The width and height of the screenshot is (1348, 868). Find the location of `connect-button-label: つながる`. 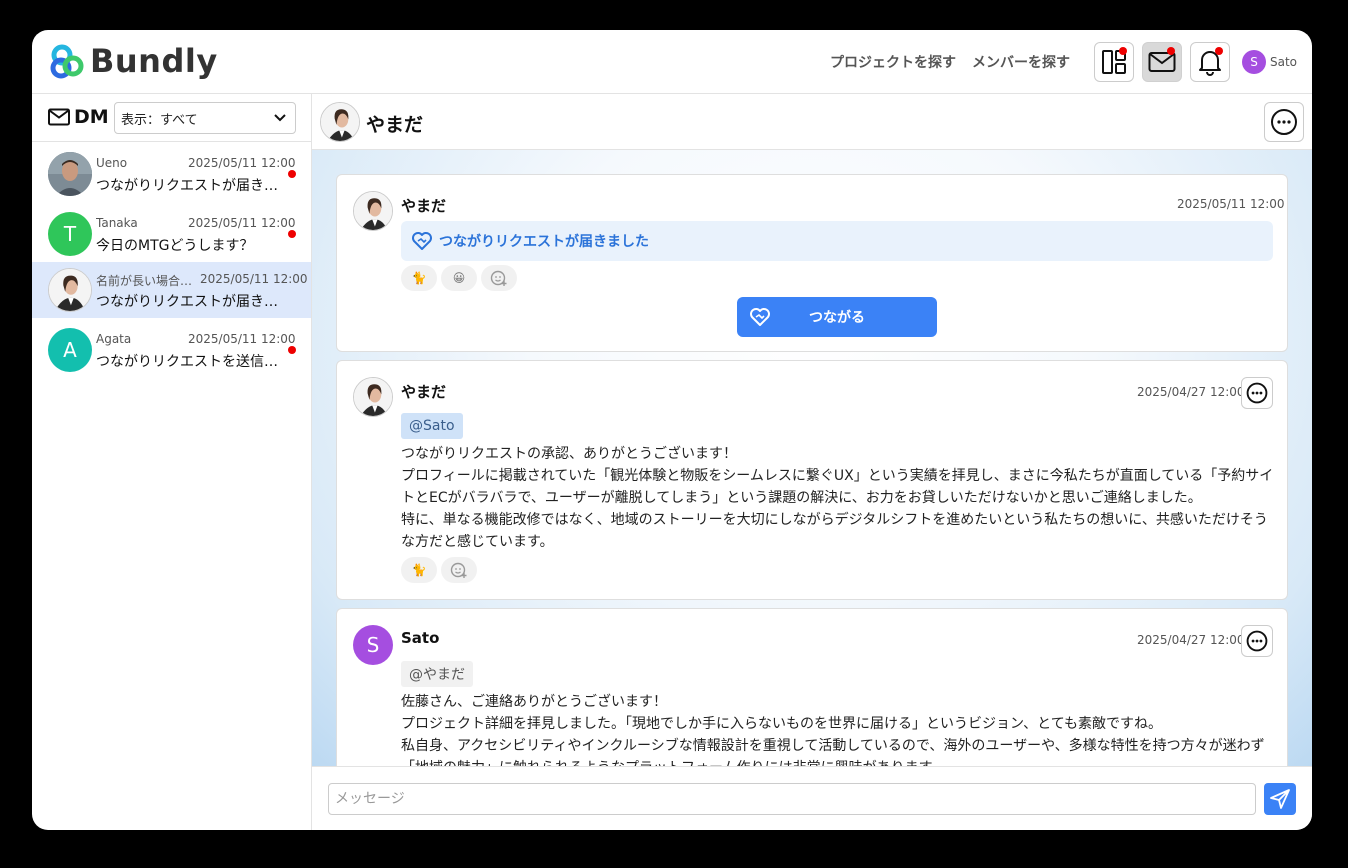

connect-button-label: つながる is located at coordinates (837, 318).